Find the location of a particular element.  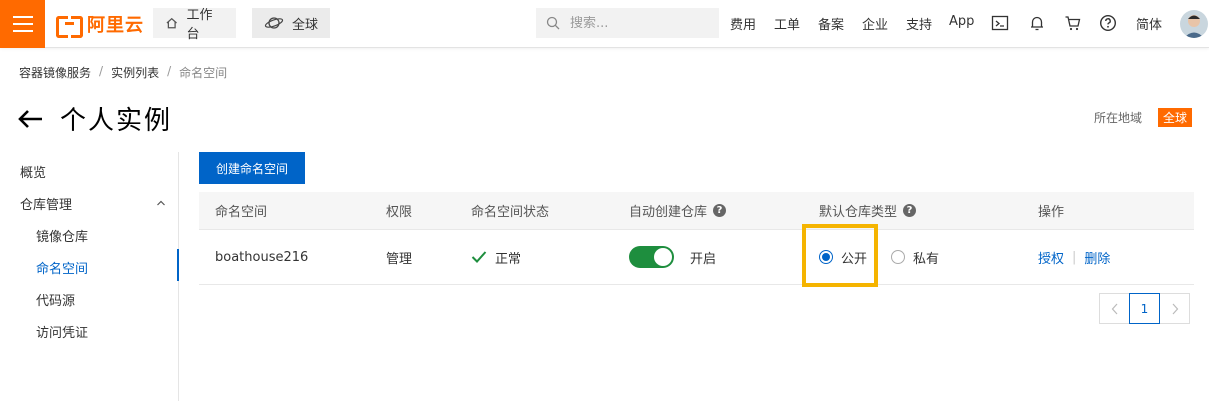

search-box is located at coordinates (627, 23).